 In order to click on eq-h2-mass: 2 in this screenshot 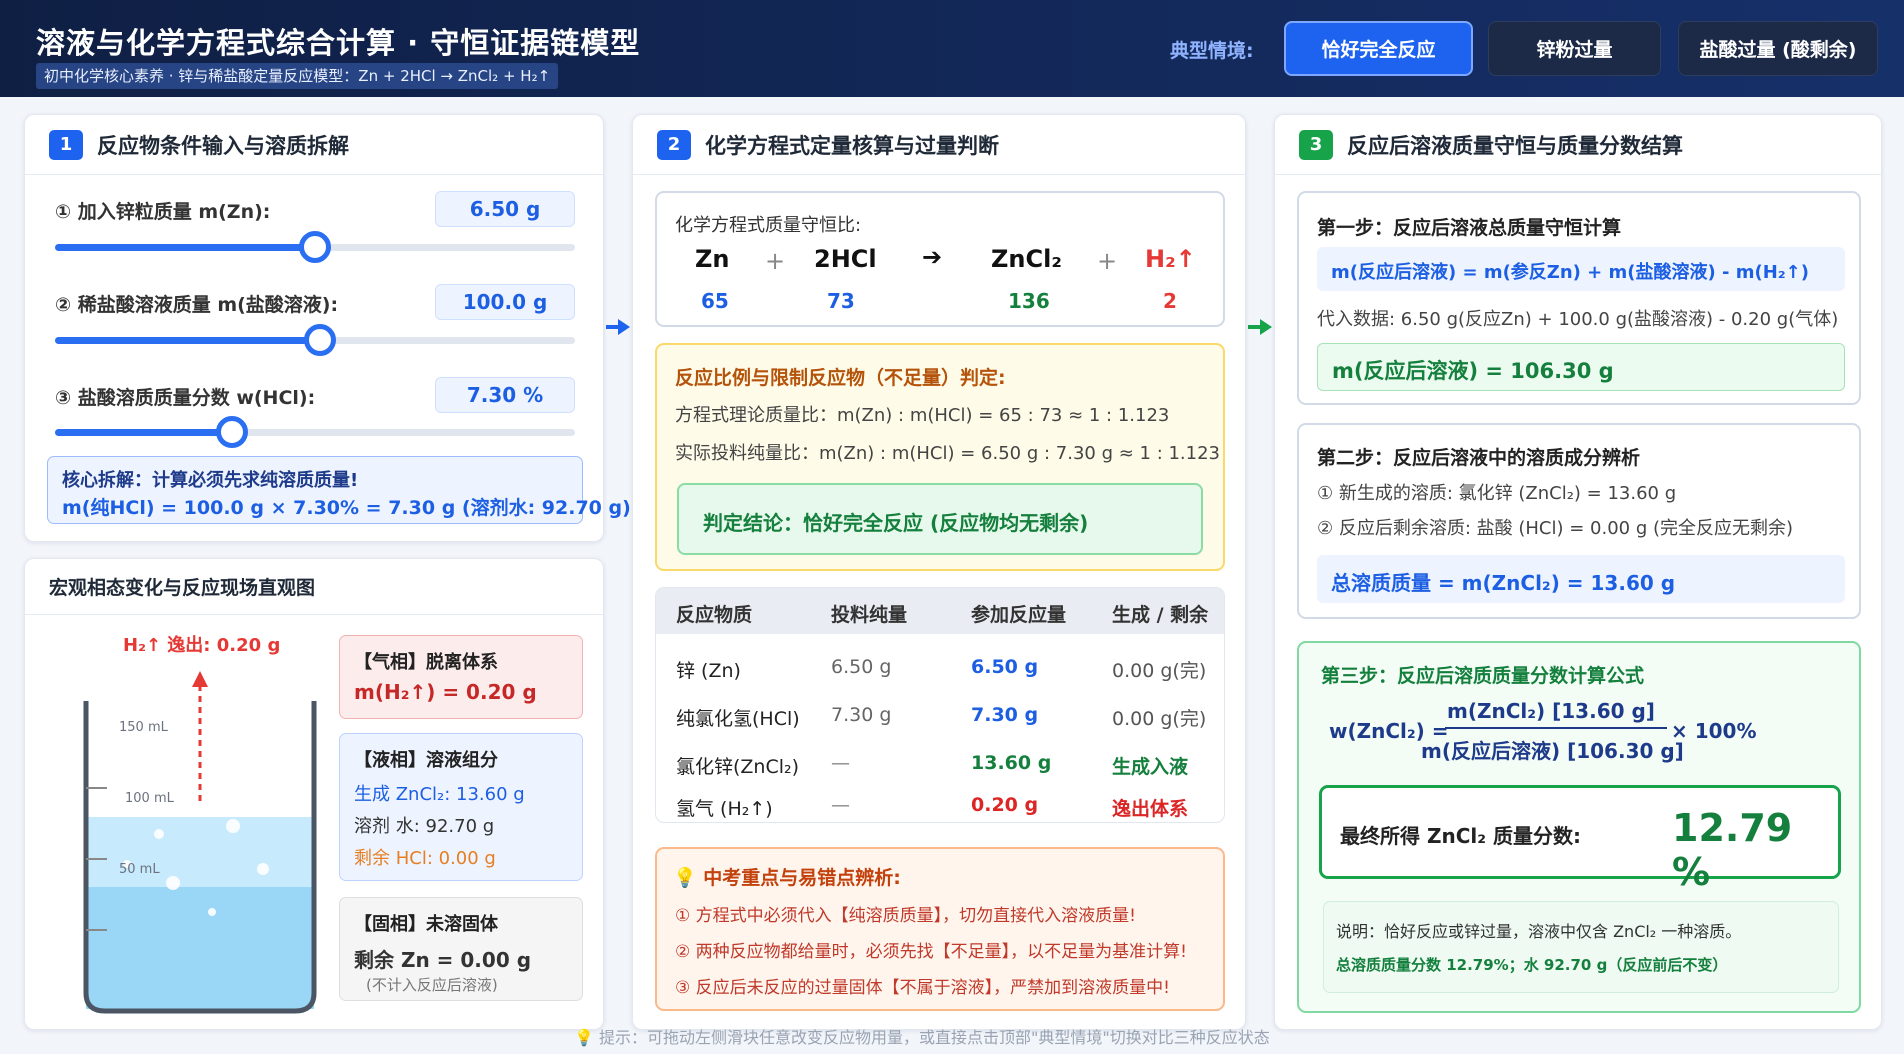, I will do `click(1170, 301)`.